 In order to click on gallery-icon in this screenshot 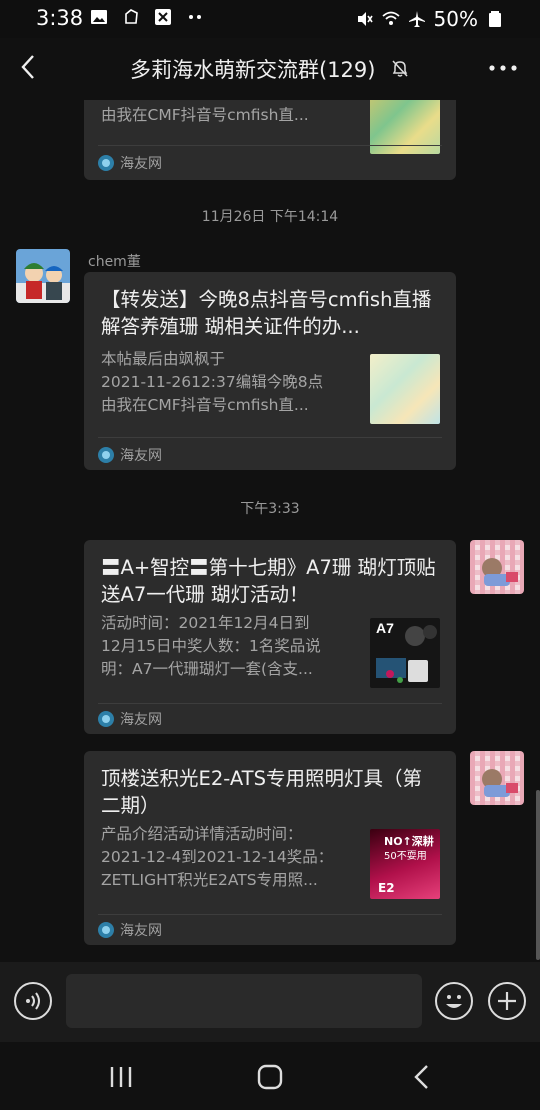, I will do `click(99, 17)`.